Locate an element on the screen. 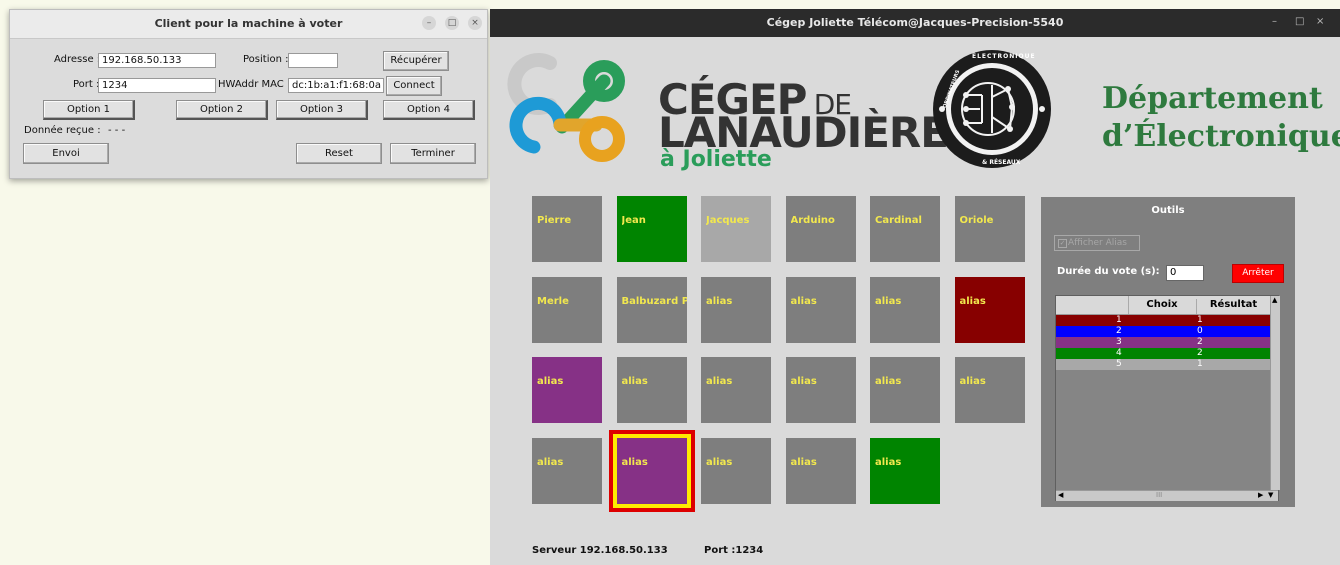 The image size is (1340, 565). position-field is located at coordinates (313, 60).